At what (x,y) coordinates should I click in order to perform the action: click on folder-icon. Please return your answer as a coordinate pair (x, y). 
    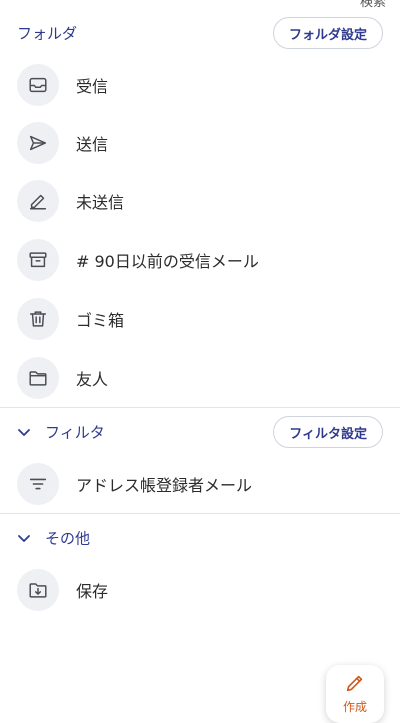
    Looking at the image, I should click on (38, 378).